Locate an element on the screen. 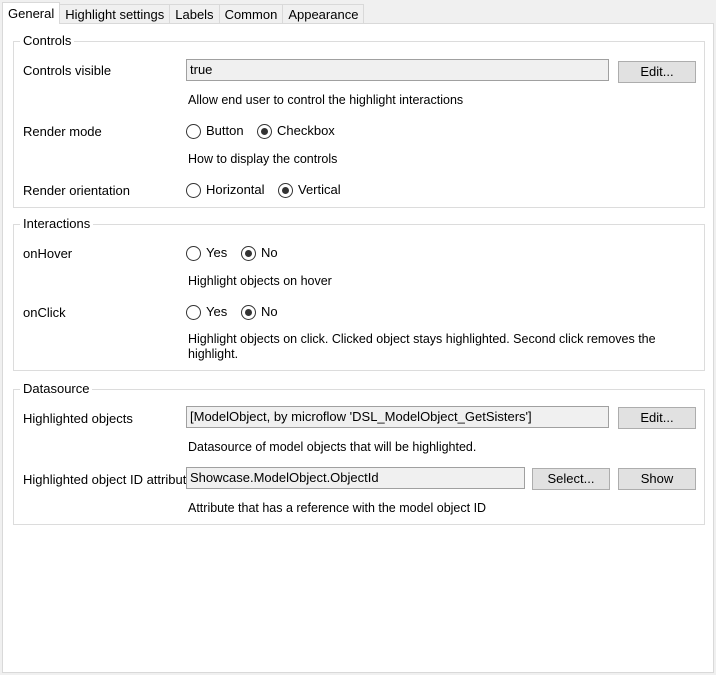 The width and height of the screenshot is (716, 675). on-hover-hint: Highlight objects on hover is located at coordinates (260, 281).